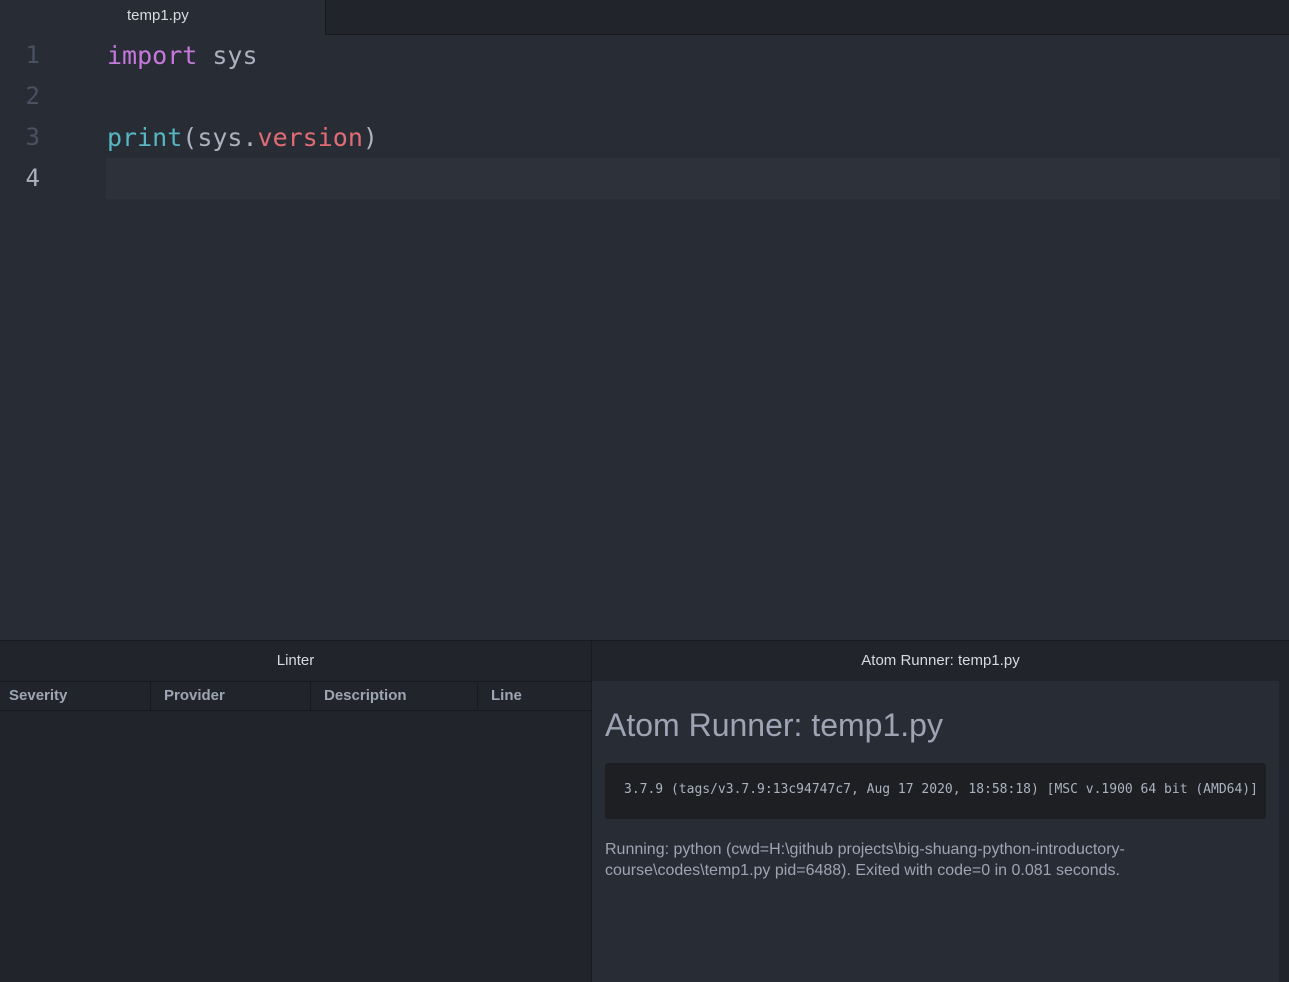  Describe the element at coordinates (310, 137) in the screenshot. I see `token-property: version` at that location.